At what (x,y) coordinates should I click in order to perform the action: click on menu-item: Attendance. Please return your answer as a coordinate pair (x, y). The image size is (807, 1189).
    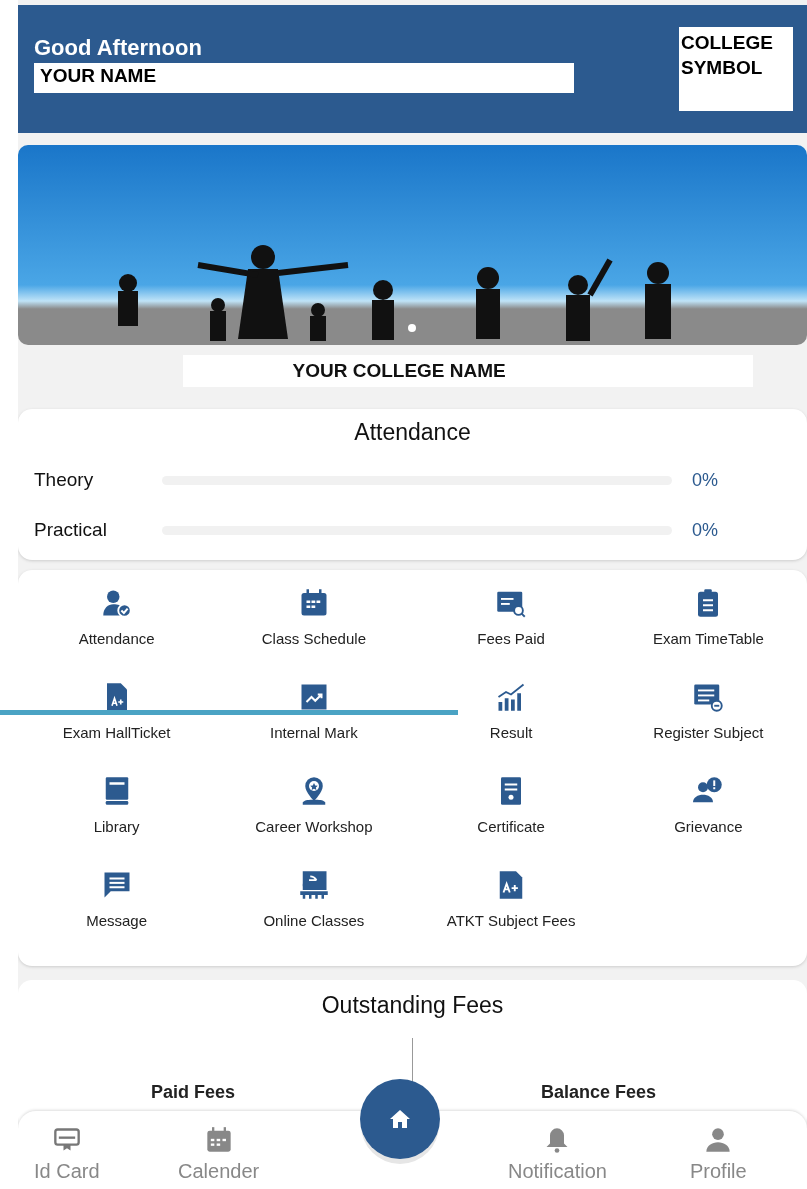
    Looking at the image, I should click on (117, 631).